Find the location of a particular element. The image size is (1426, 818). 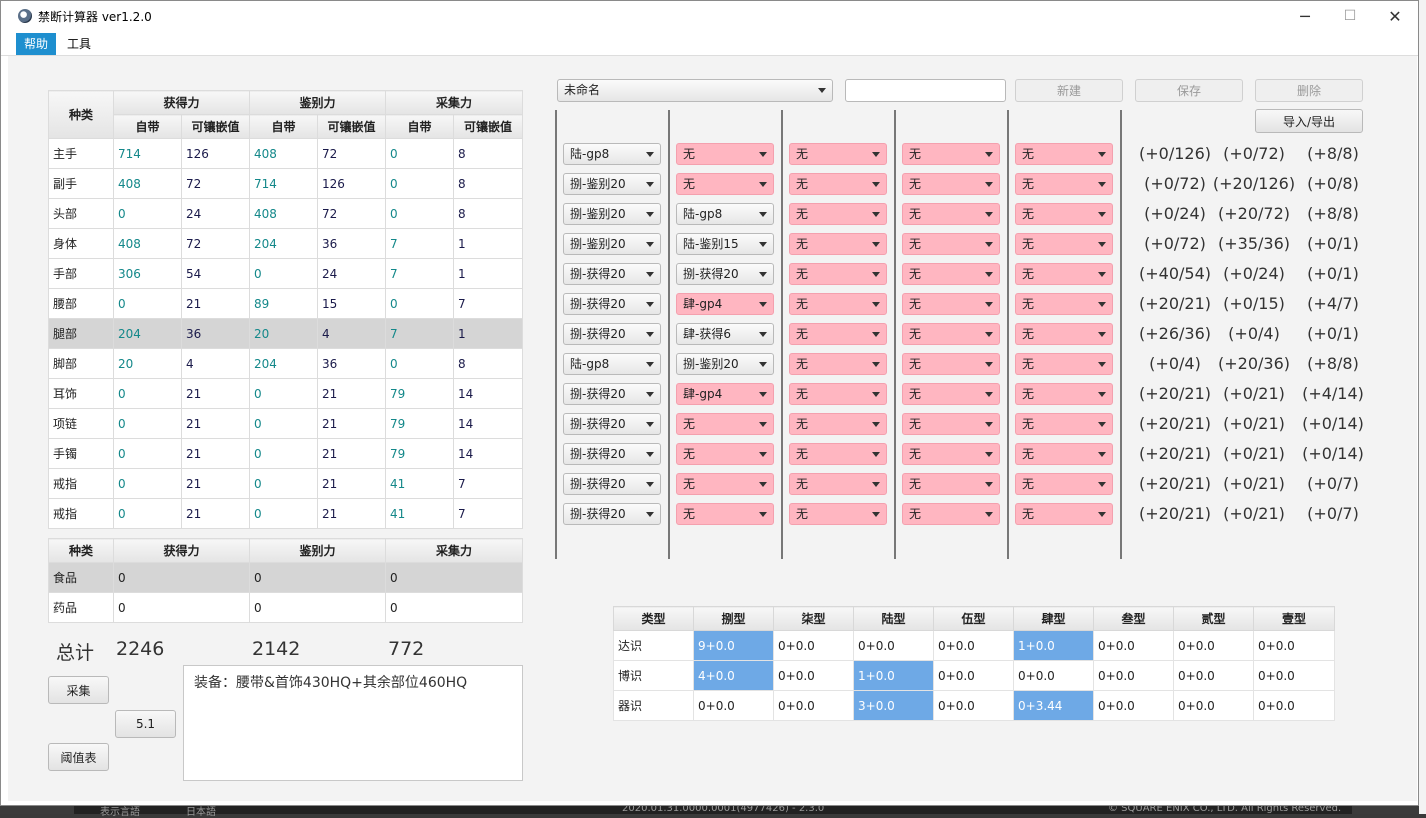

meld-slot-2-select: 陆-鉴别15 is located at coordinates (725, 244).